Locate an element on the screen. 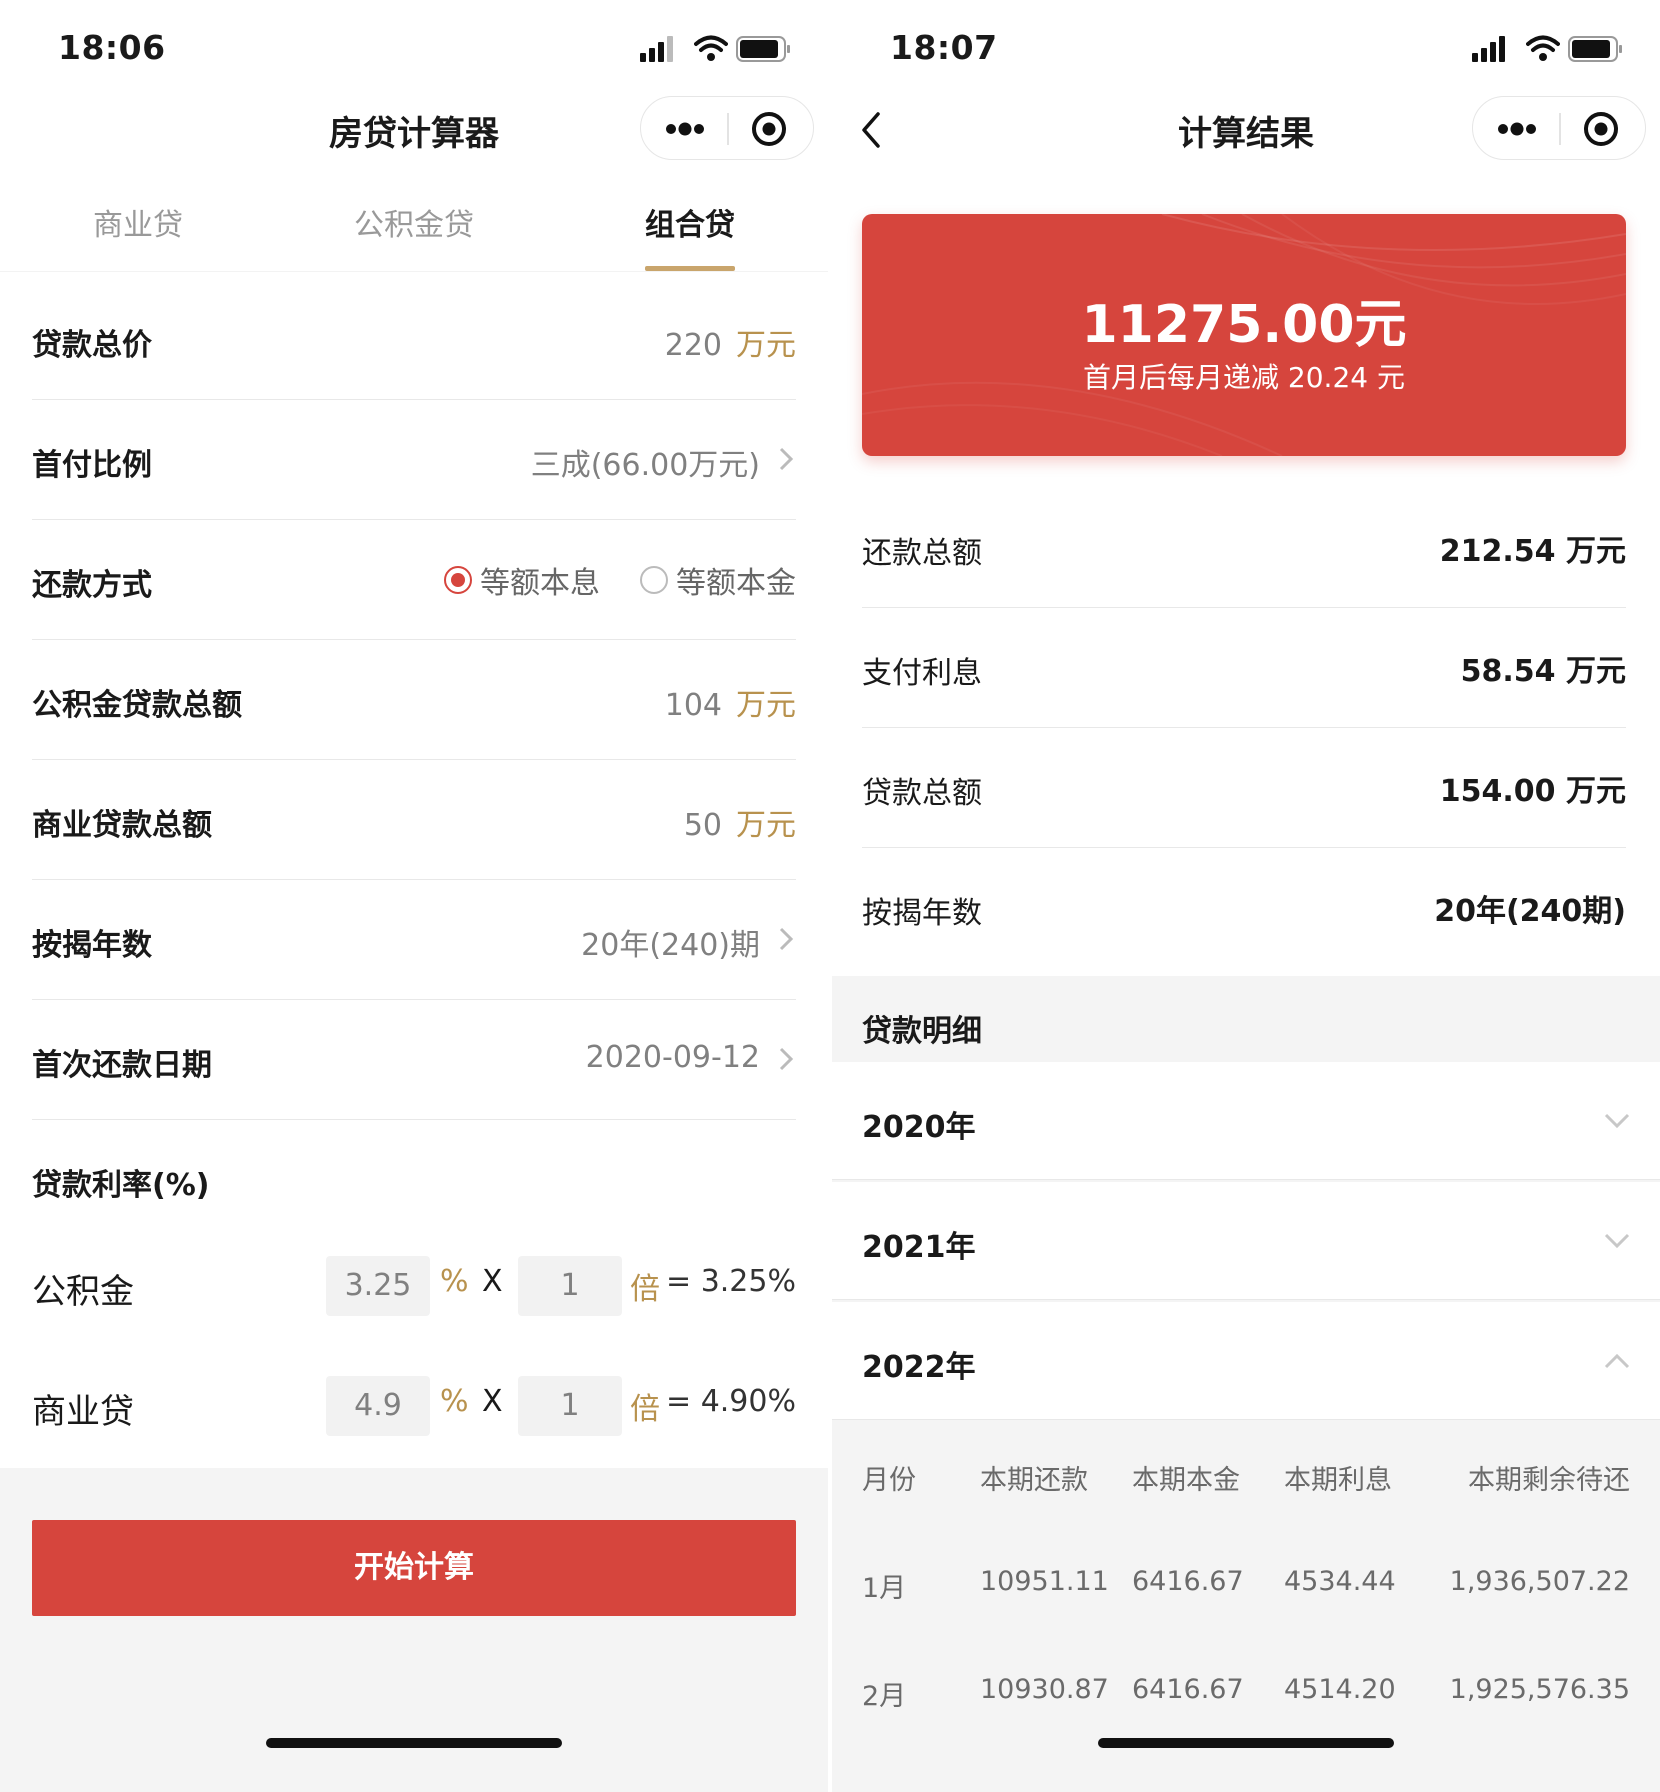 This screenshot has width=1660, height=1792. total-price-value: 220 万元 is located at coordinates (730, 342).